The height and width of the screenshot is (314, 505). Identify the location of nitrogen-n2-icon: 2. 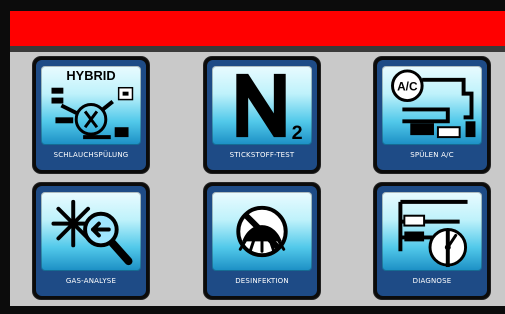
(269, 108).